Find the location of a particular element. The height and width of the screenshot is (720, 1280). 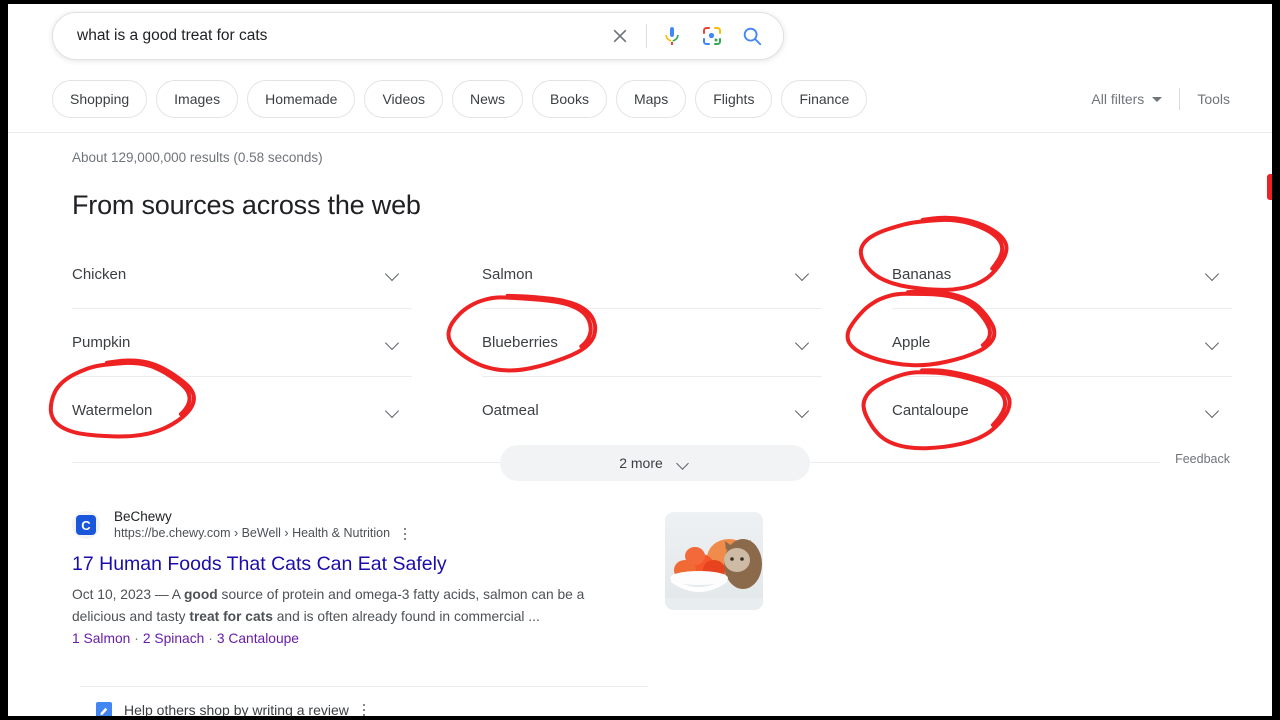

header-divider is located at coordinates (640, 132).